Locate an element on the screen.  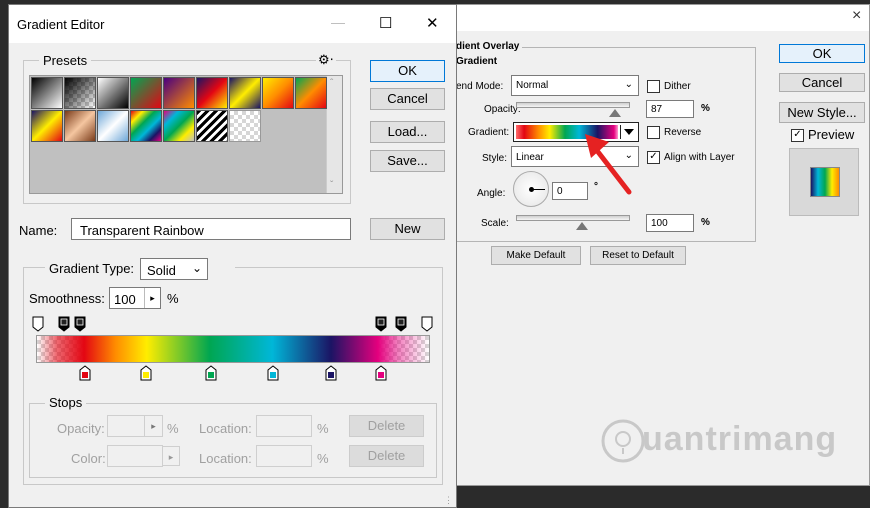
stops-color-picker-icon: ▸ is located at coordinates (171, 456).